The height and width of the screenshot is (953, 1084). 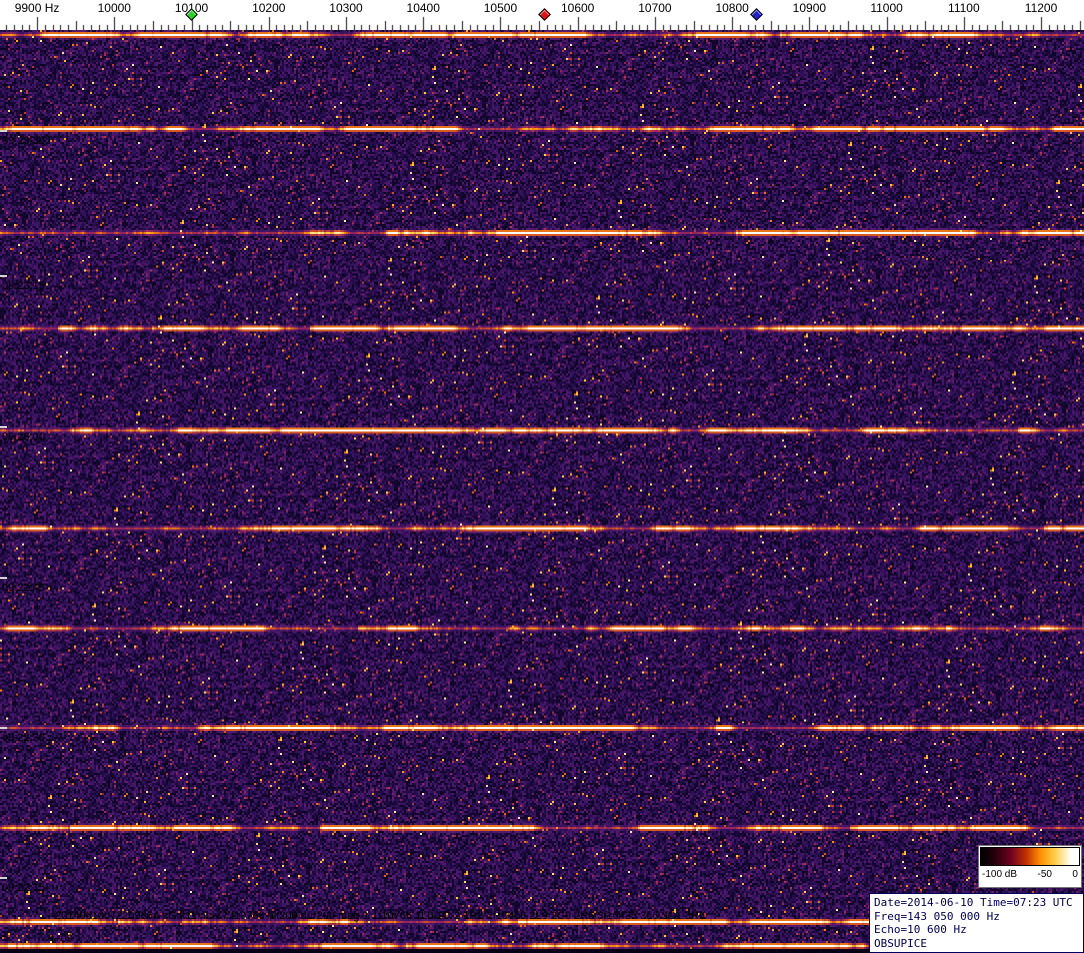 I want to click on freq-tick-label: 11100, so click(x=964, y=8).